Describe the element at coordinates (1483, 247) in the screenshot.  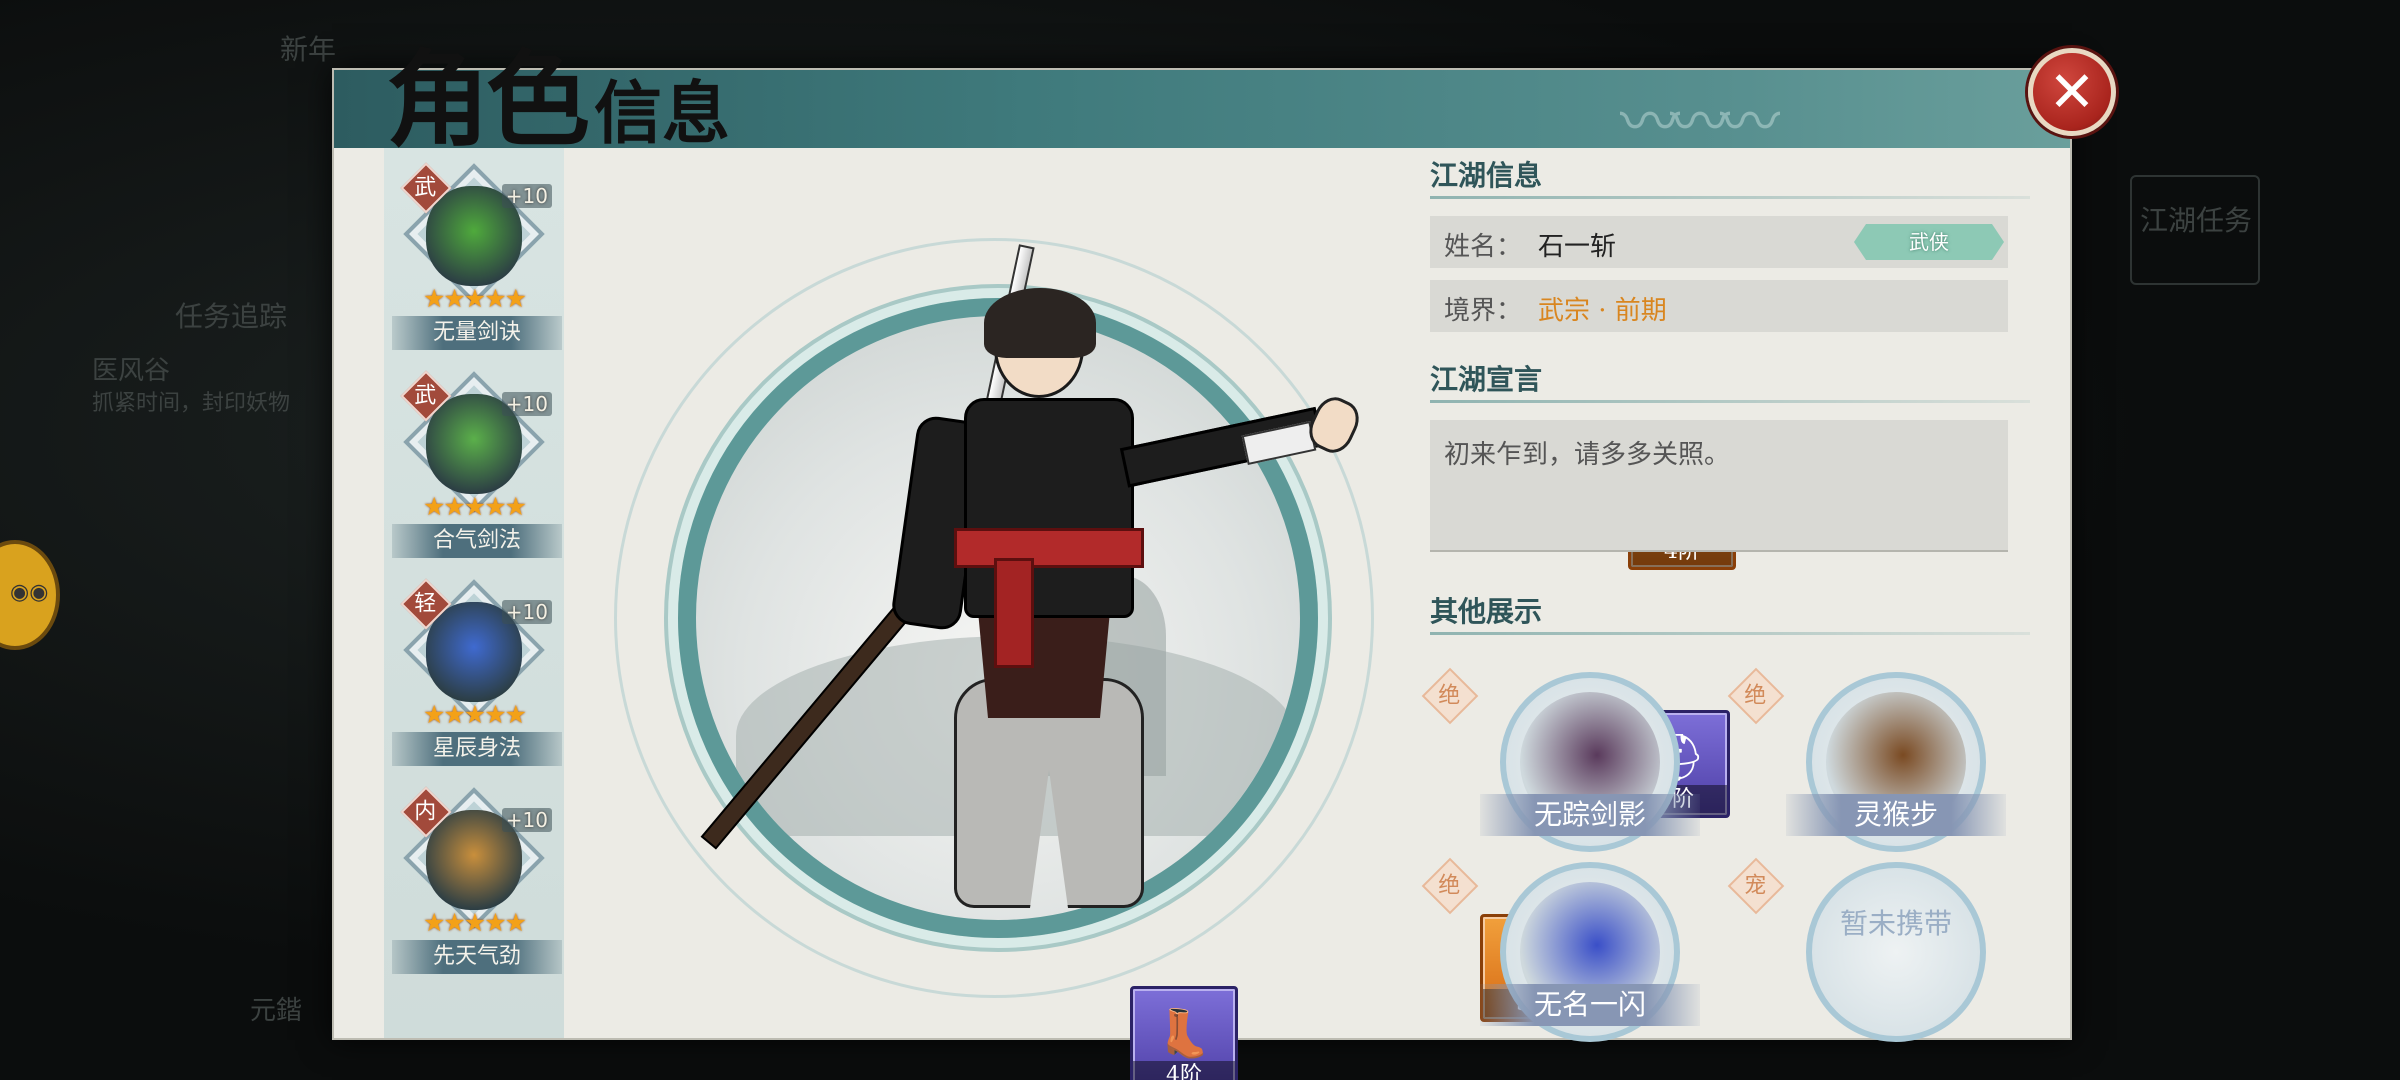
I see `name-label: 姓名：` at that location.